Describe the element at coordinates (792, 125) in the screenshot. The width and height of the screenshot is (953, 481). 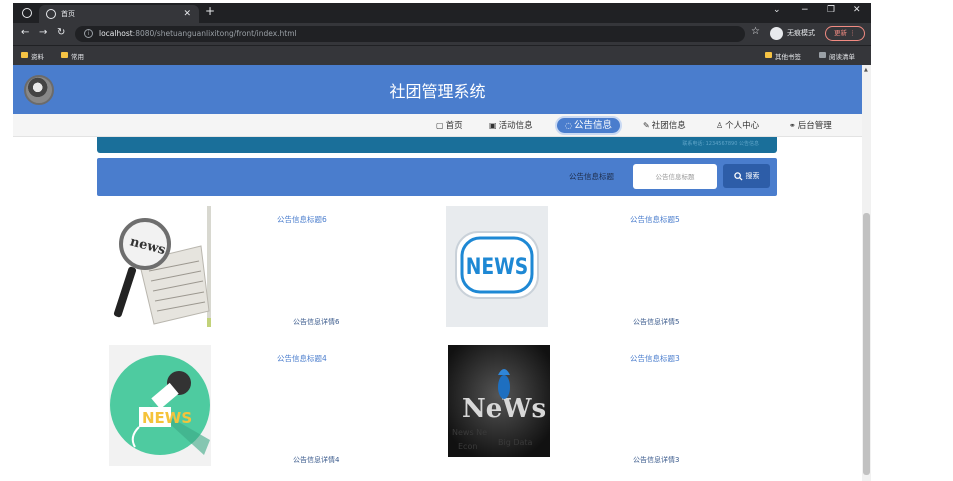
I see `link-icon: ⚭` at that location.